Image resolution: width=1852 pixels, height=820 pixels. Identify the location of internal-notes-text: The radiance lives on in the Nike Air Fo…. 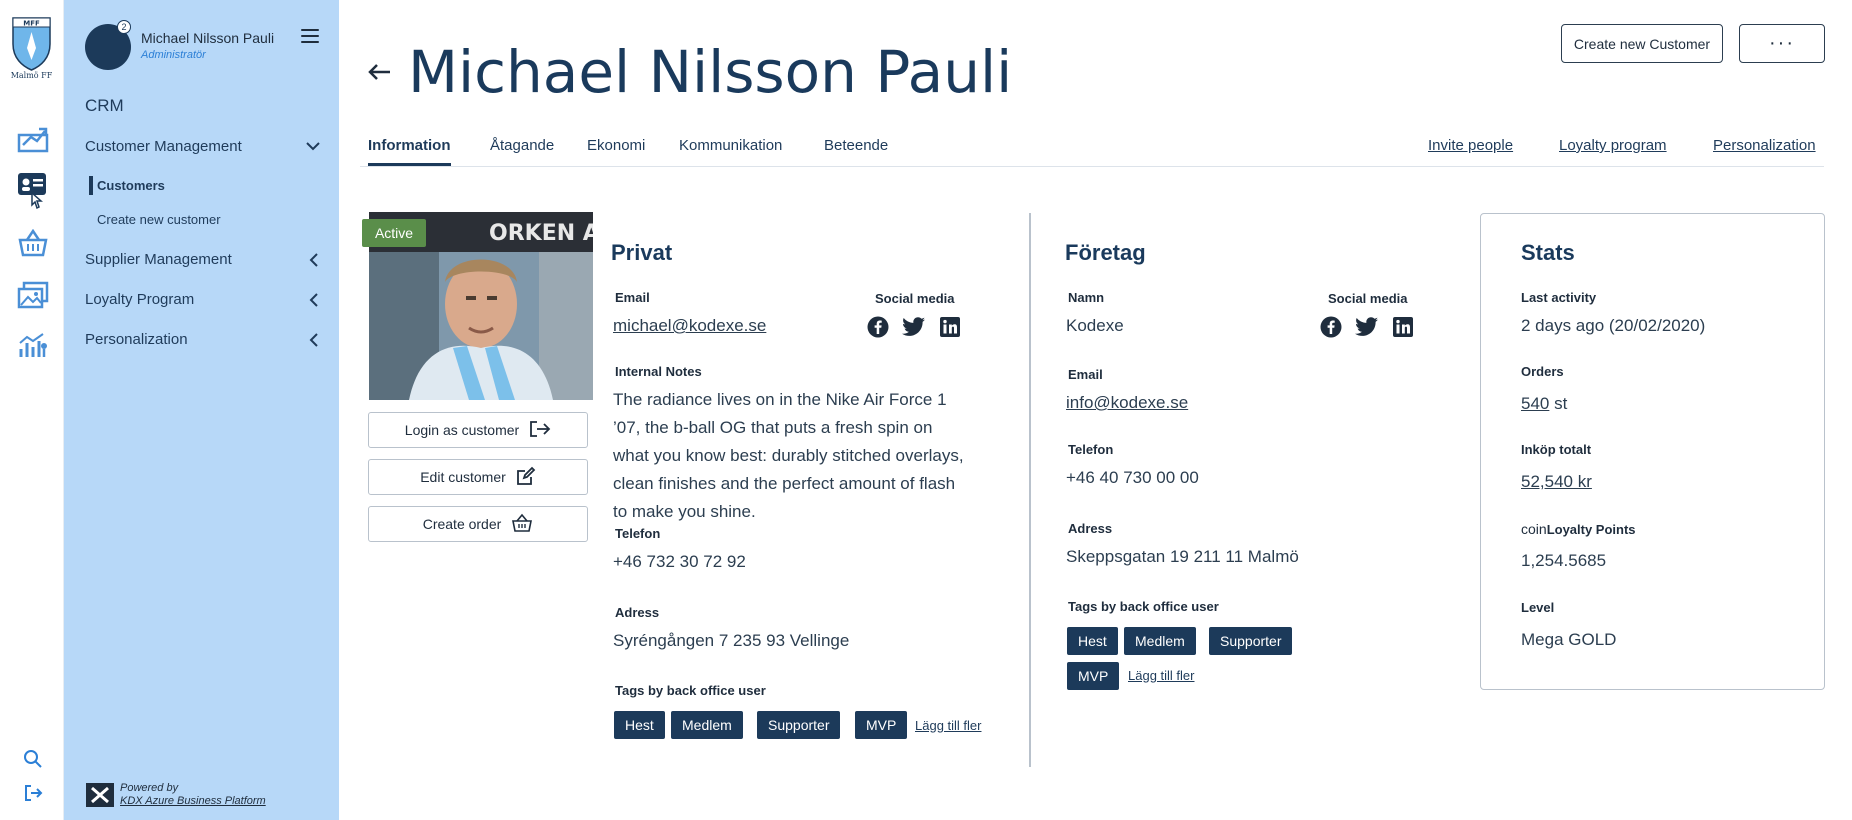
(788, 455).